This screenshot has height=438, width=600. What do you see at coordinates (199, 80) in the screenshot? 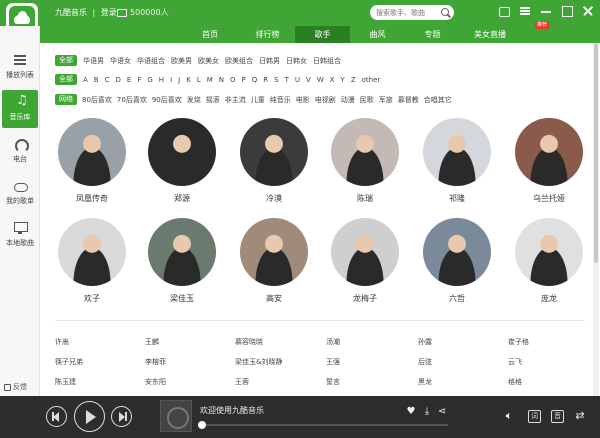
I see `letter-option: L` at bounding box center [199, 80].